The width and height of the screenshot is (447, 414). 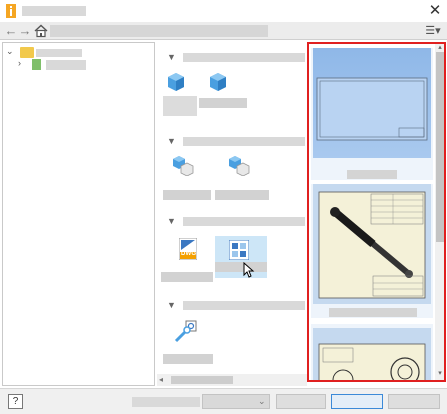 I want to click on home-icon, so click(x=41, y=31).